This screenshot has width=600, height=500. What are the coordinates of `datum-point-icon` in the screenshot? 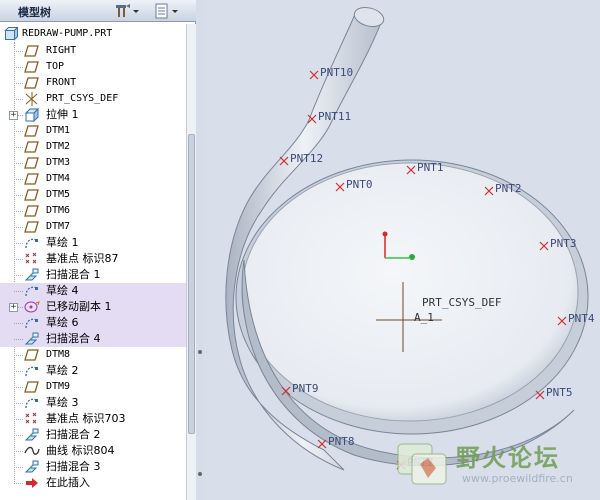 It's located at (32, 259).